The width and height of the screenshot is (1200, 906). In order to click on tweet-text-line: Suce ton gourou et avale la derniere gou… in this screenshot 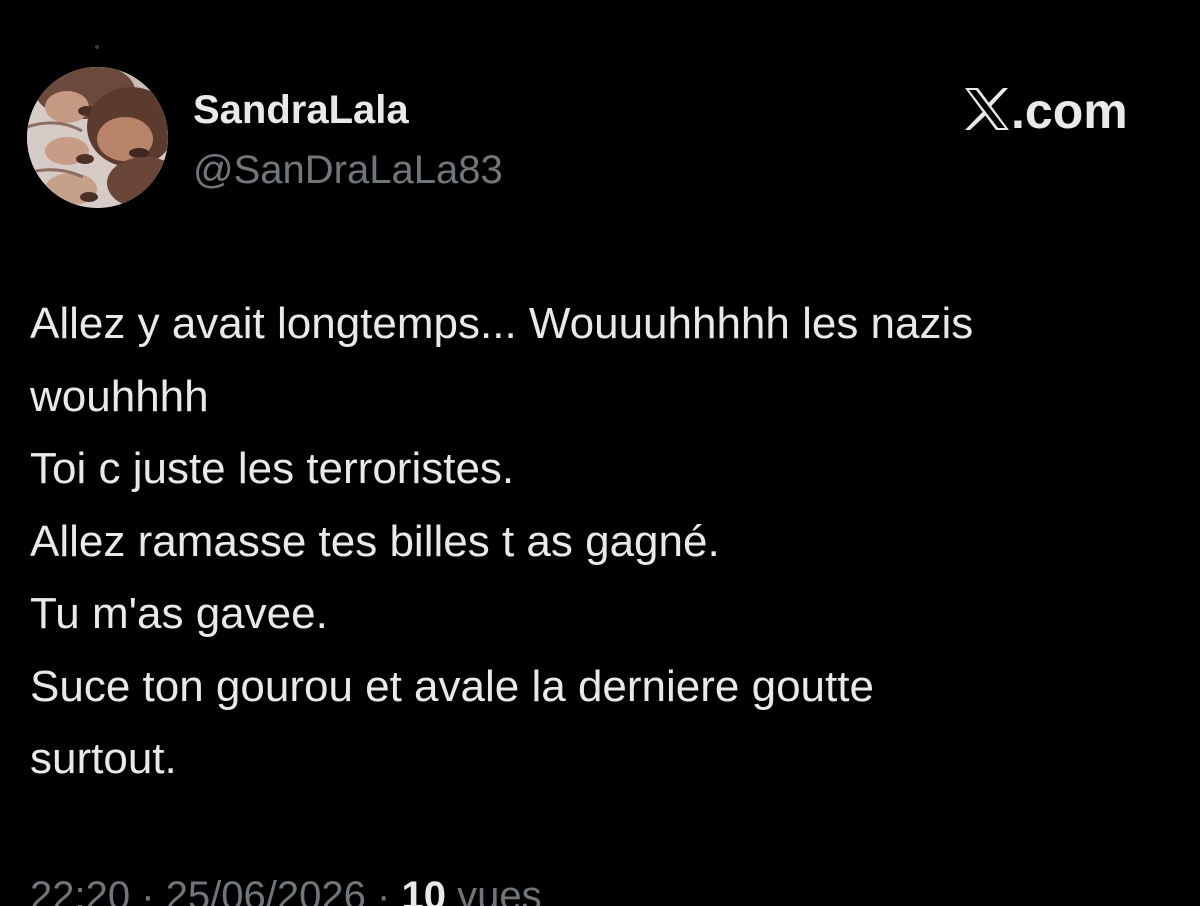, I will do `click(452, 686)`.